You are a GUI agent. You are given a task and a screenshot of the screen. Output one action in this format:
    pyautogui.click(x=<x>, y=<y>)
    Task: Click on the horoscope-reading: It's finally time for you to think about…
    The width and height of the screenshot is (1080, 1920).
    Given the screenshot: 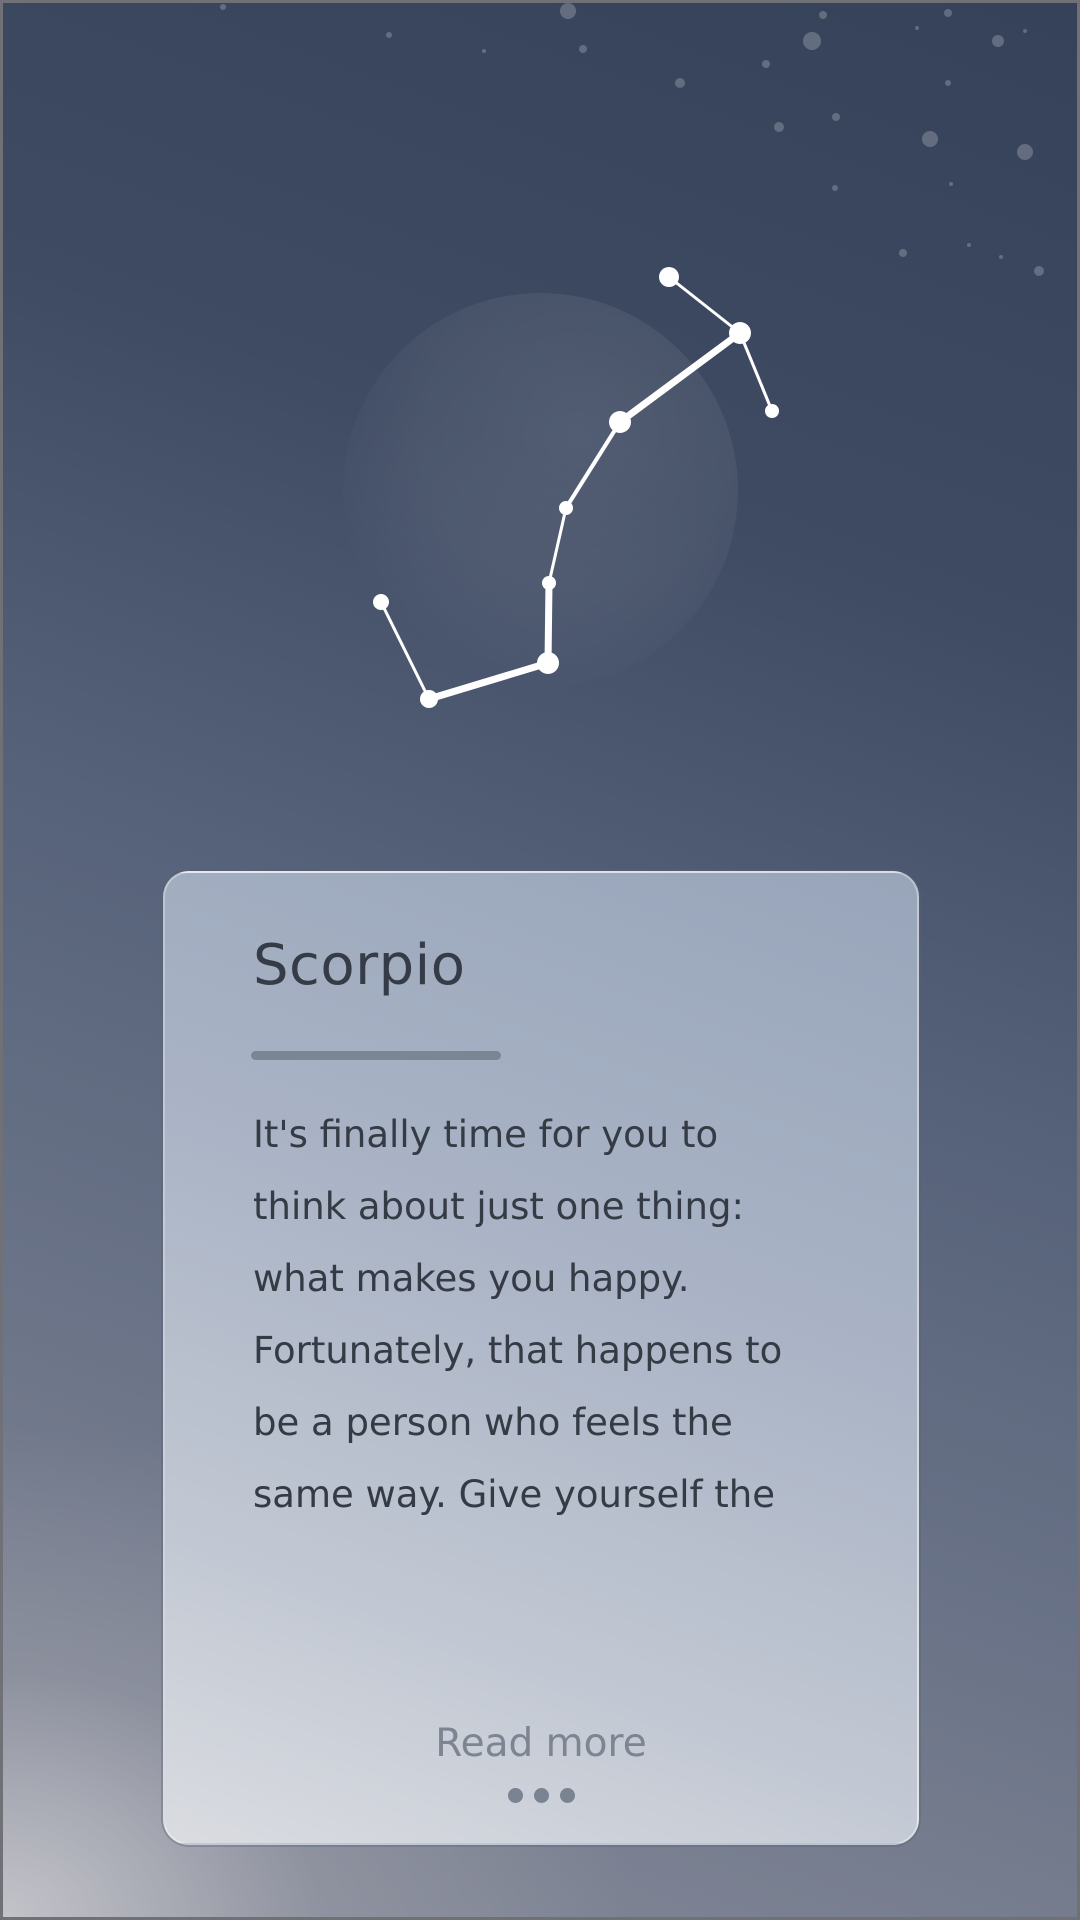 What is the action you would take?
    pyautogui.click(x=518, y=1314)
    